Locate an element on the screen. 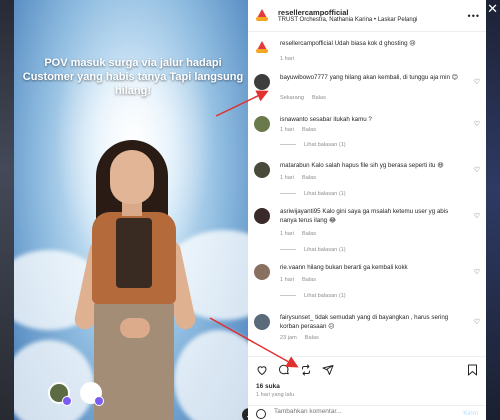 The height and width of the screenshot is (420, 500). comment-text: hilang bukan berarti ga kembali kokk is located at coordinates (357, 267).